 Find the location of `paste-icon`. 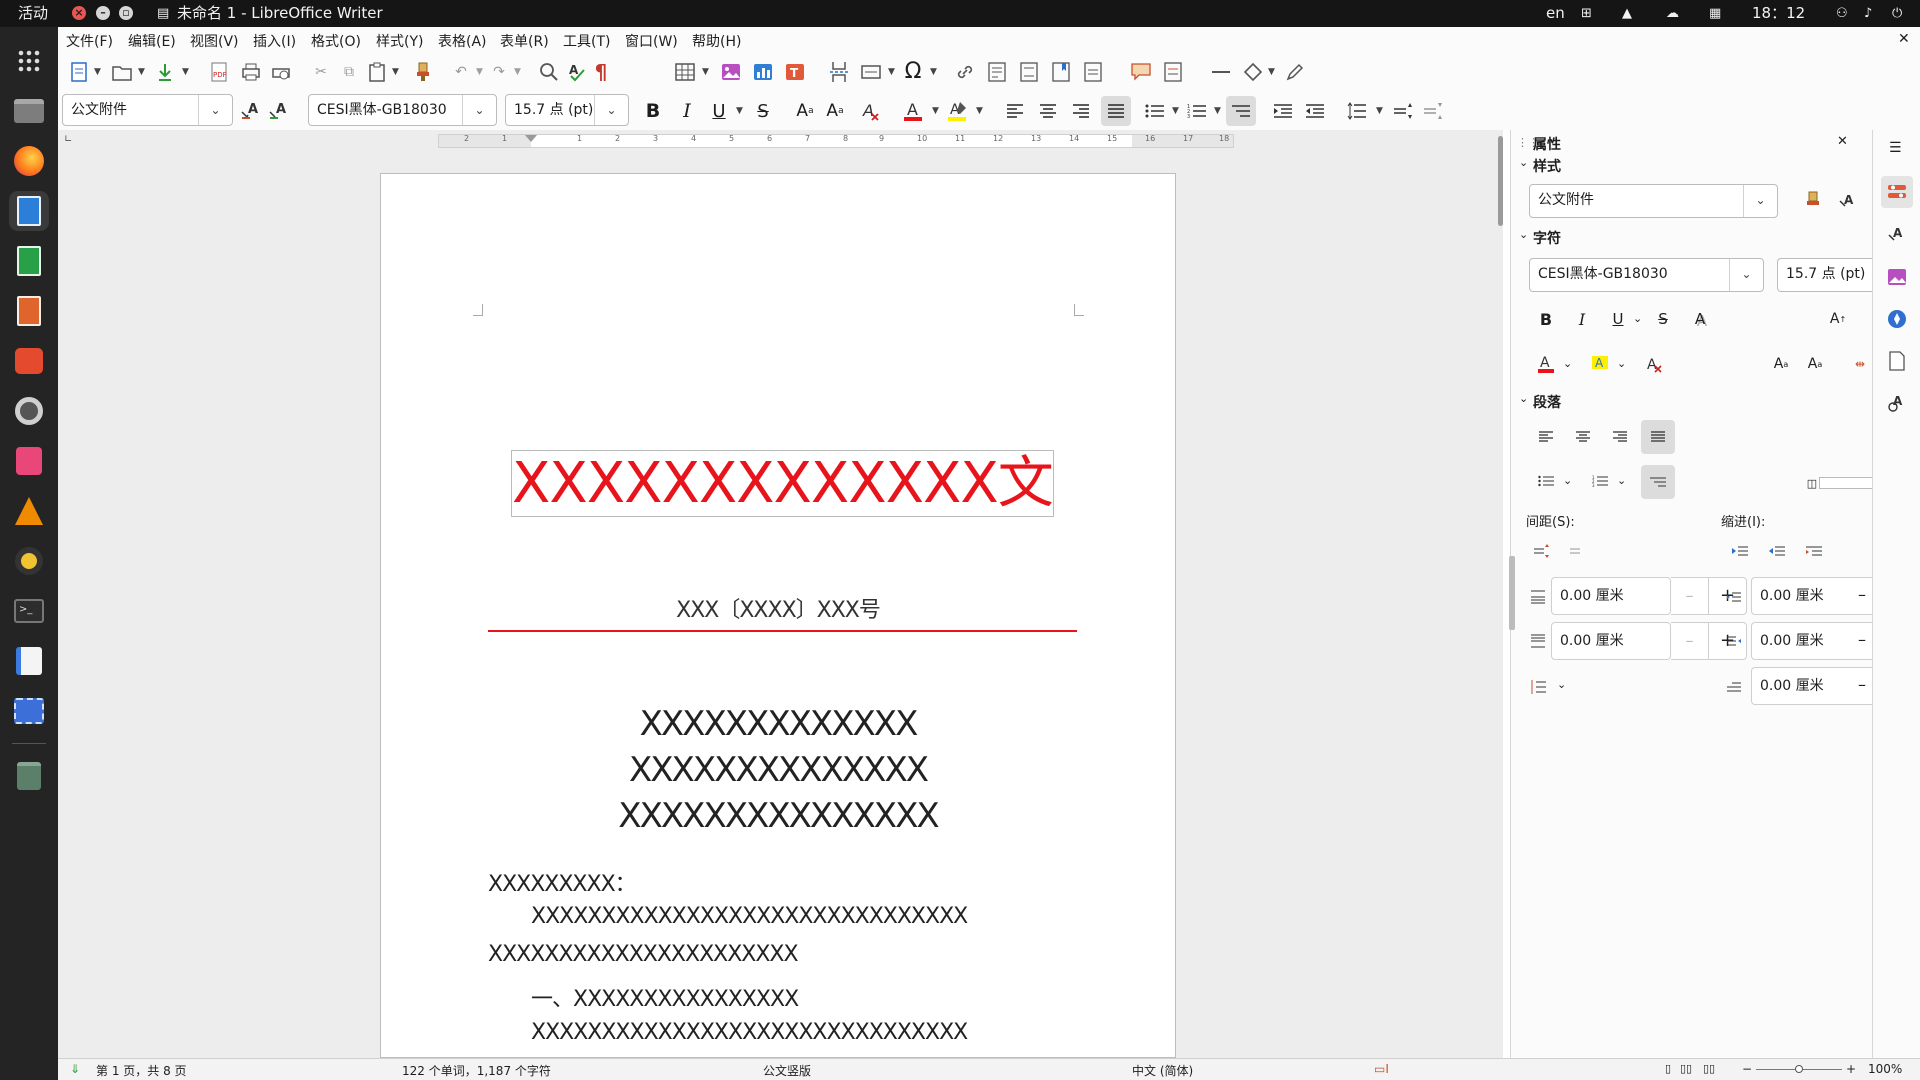

paste-icon is located at coordinates (377, 72).